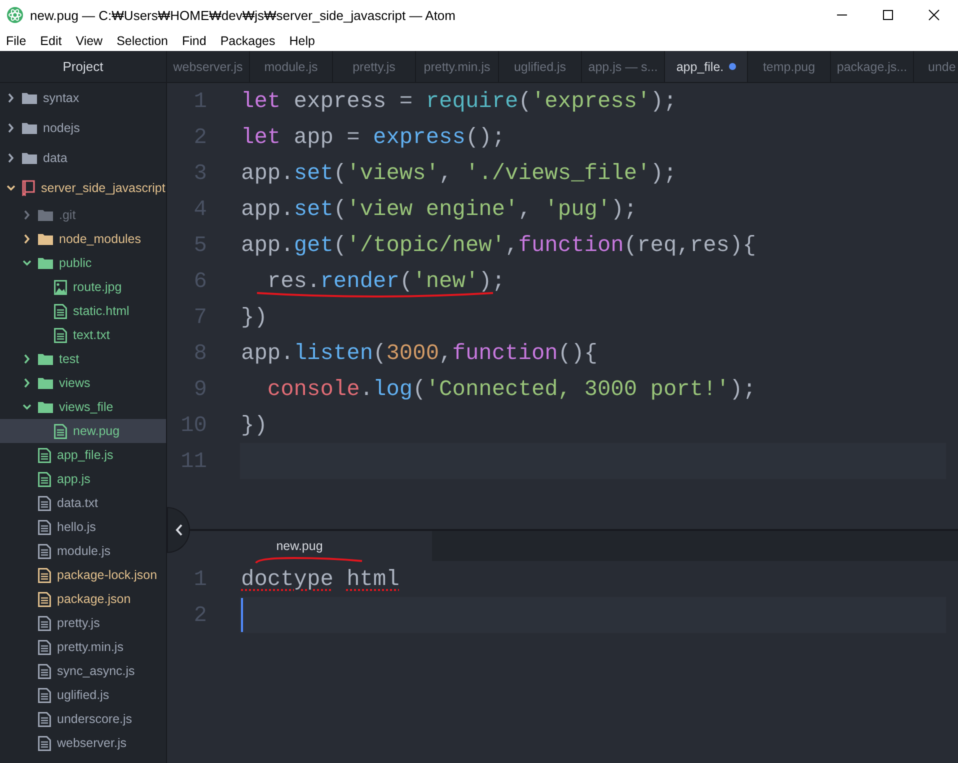 Image resolution: width=958 pixels, height=763 pixels. What do you see at coordinates (83, 239) in the screenshot?
I see `tree-item: node_modules` at bounding box center [83, 239].